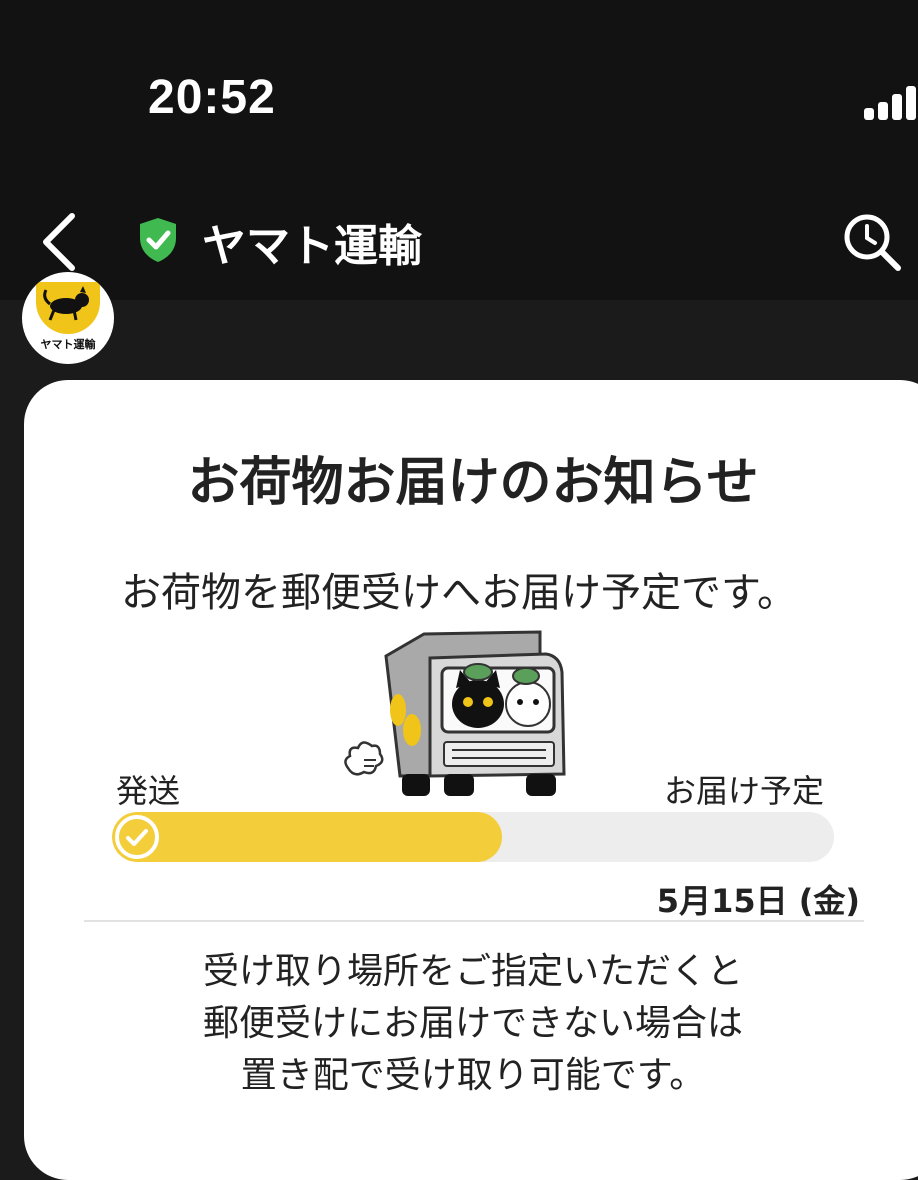 This screenshot has height=1180, width=918. Describe the element at coordinates (744, 791) in the screenshot. I see `progress-end-label: お届け予定` at that location.